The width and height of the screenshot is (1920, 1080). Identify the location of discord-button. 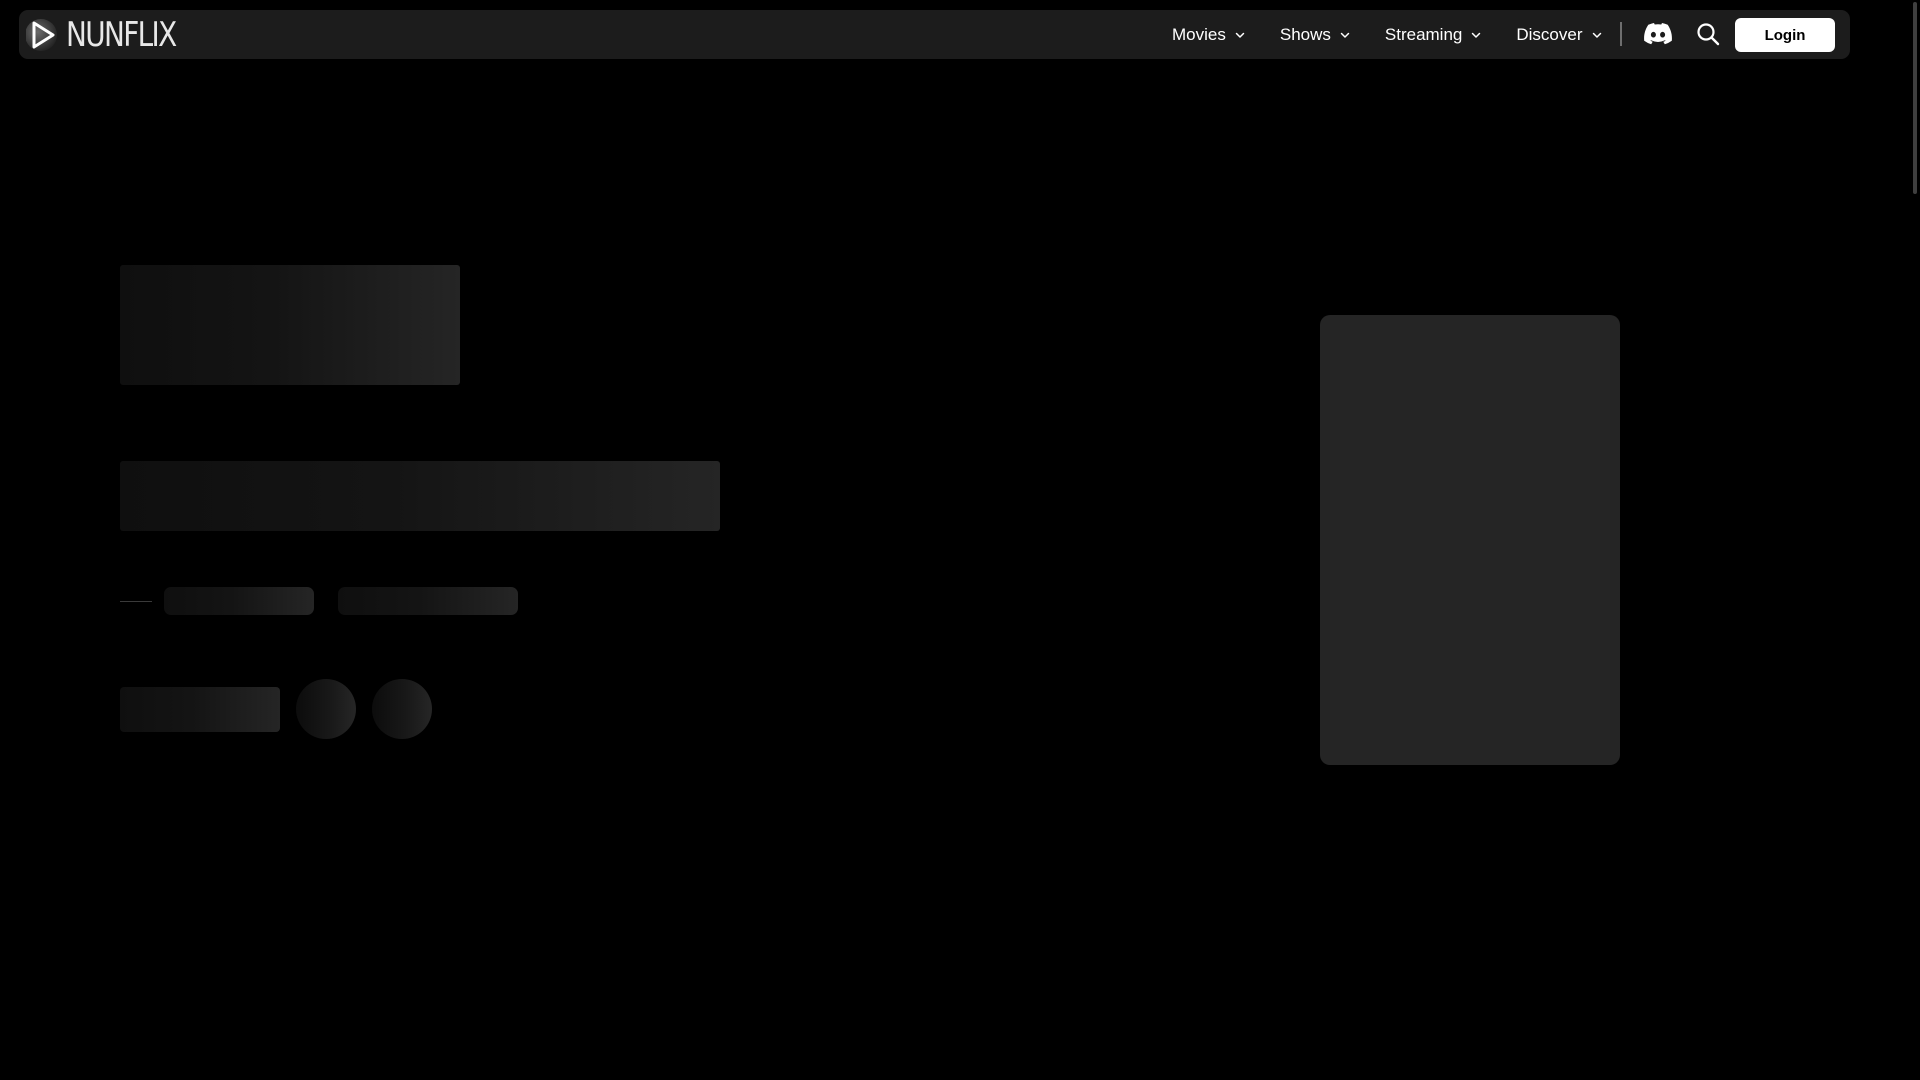
(1658, 34).